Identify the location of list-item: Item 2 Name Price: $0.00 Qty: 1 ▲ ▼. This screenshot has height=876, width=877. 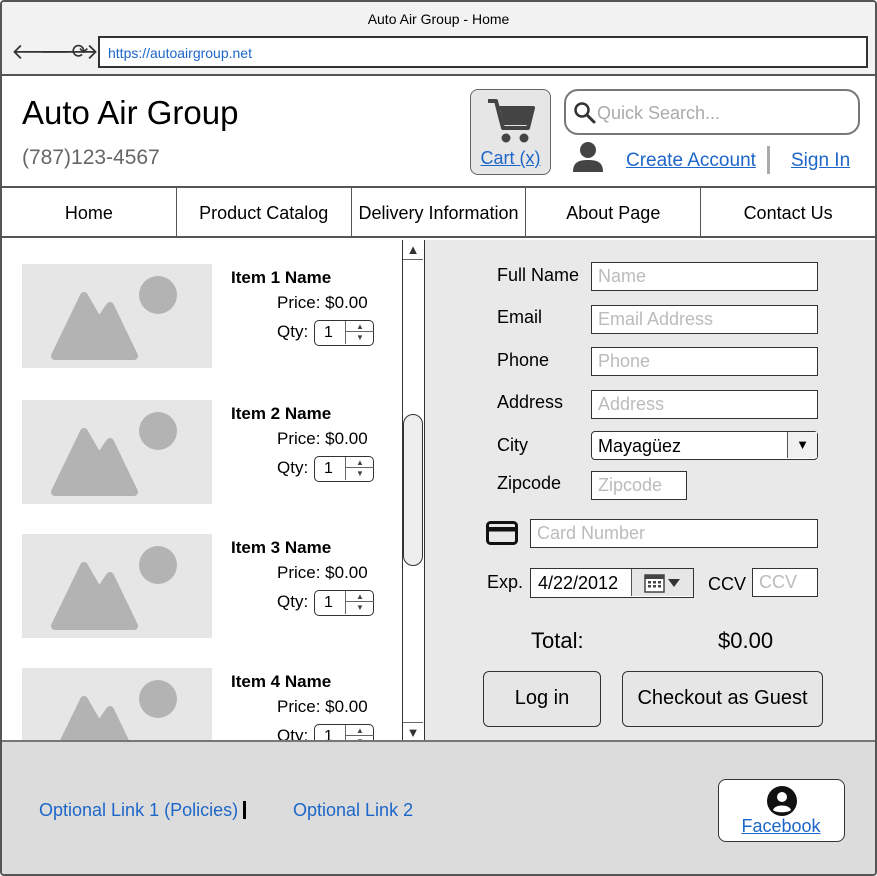
(202, 460).